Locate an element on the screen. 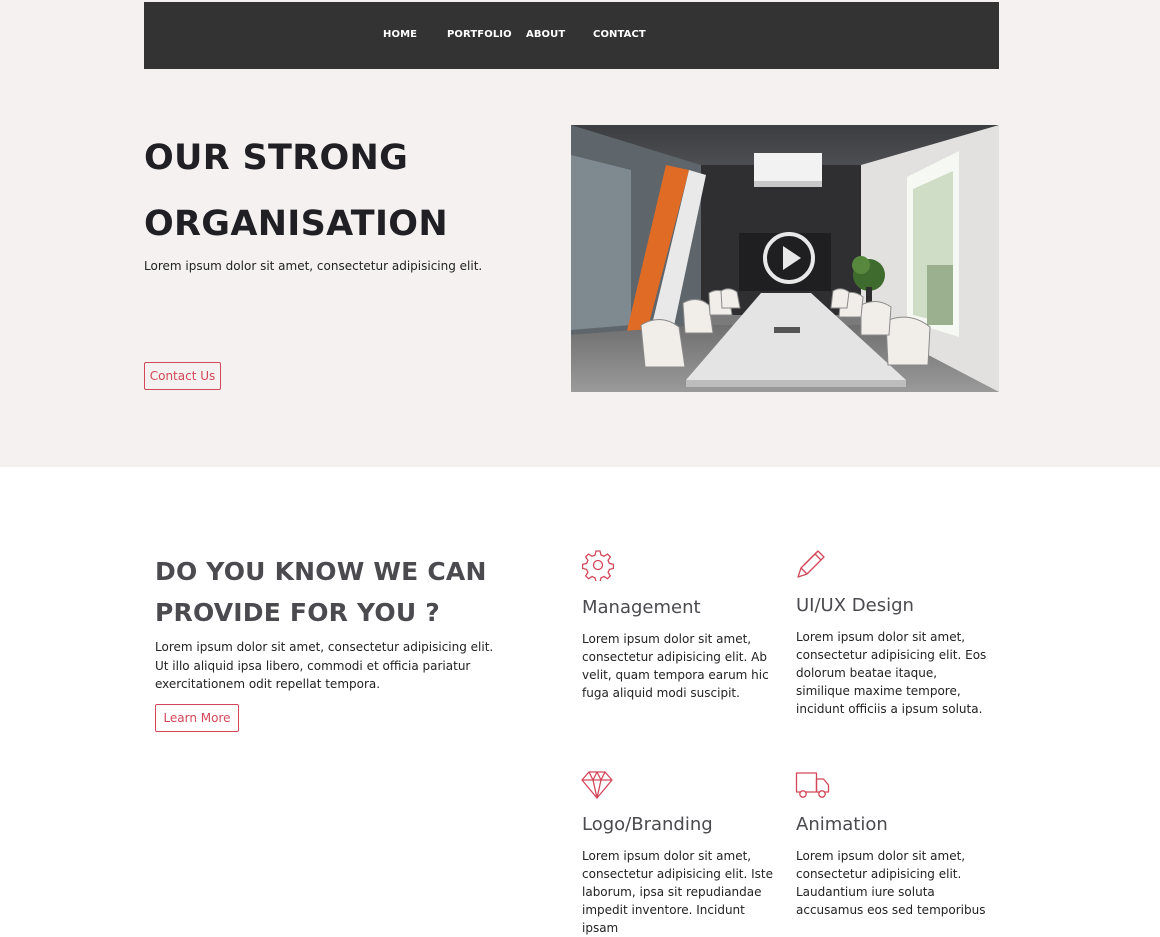 The image size is (1160, 937). video-thumbnail is located at coordinates (785, 258).